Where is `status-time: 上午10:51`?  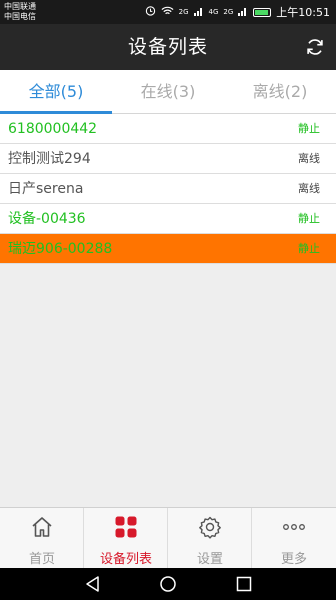 status-time: 上午10:51 is located at coordinates (303, 12).